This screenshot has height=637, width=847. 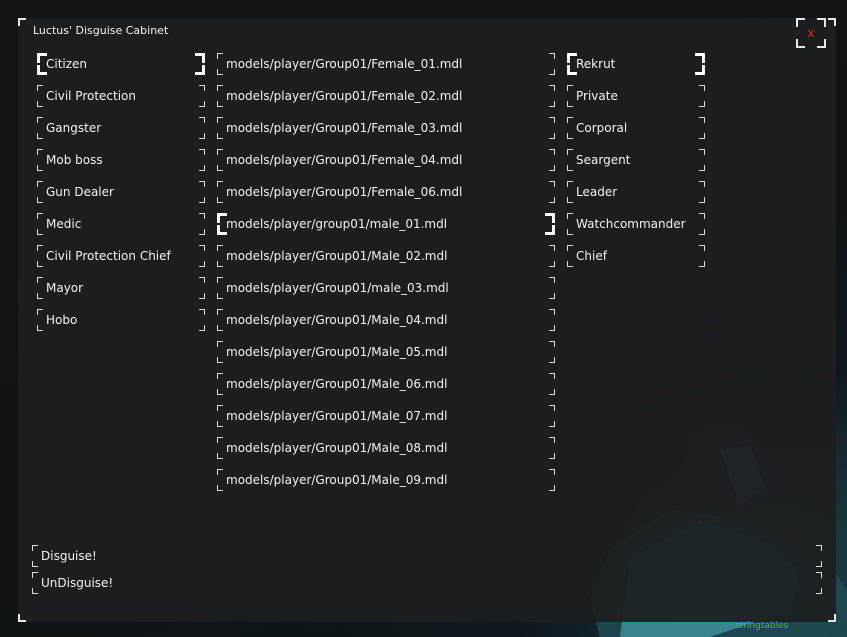 I want to click on window-corner-bottom-left, so click(x=22, y=618).